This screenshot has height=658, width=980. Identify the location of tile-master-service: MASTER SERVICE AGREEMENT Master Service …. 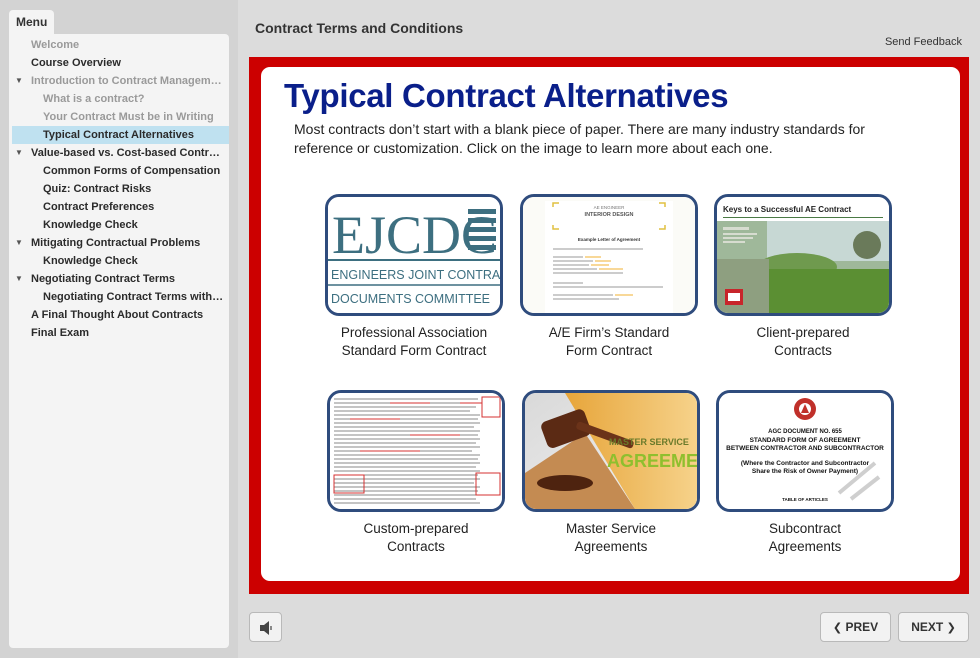
(611, 473).